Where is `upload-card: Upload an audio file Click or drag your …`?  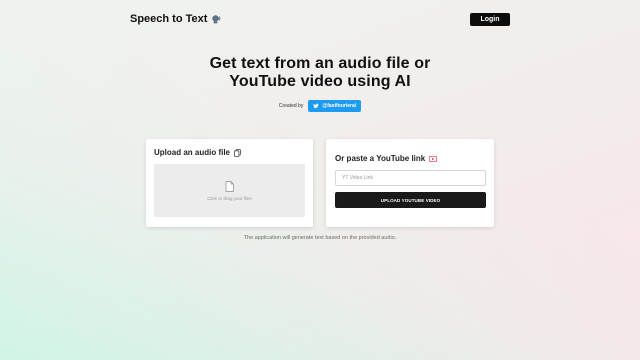 upload-card: Upload an audio file Click or drag your … is located at coordinates (229, 183).